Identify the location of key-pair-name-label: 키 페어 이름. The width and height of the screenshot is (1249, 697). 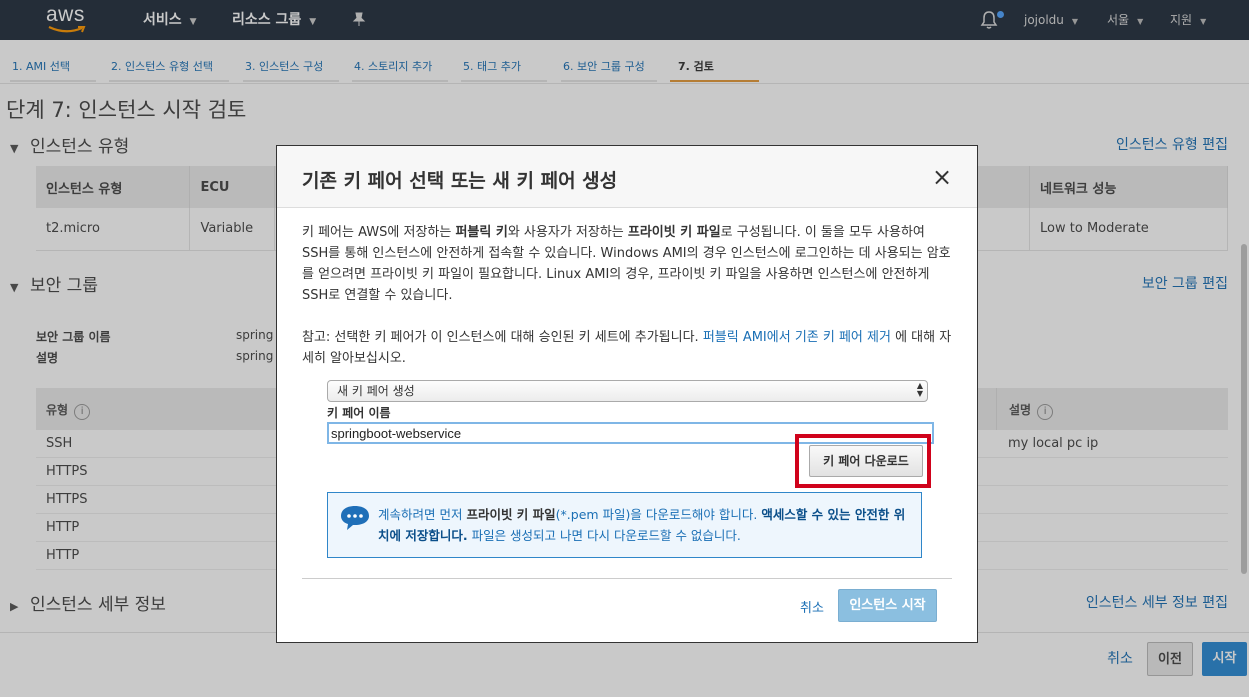
(359, 413).